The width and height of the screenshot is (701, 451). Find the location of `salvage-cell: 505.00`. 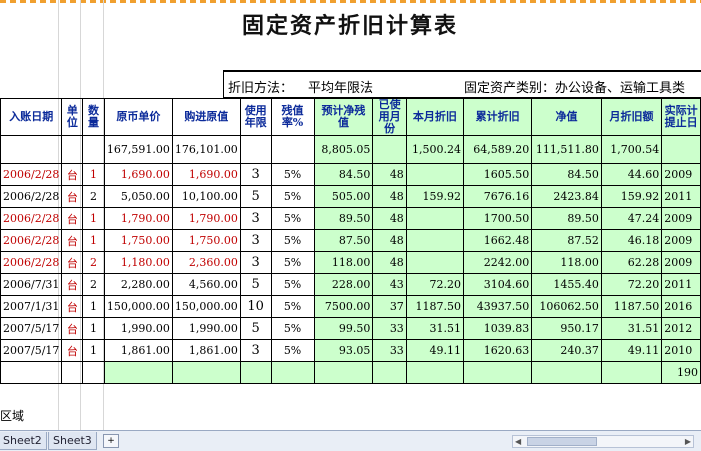

salvage-cell: 505.00 is located at coordinates (343, 196).